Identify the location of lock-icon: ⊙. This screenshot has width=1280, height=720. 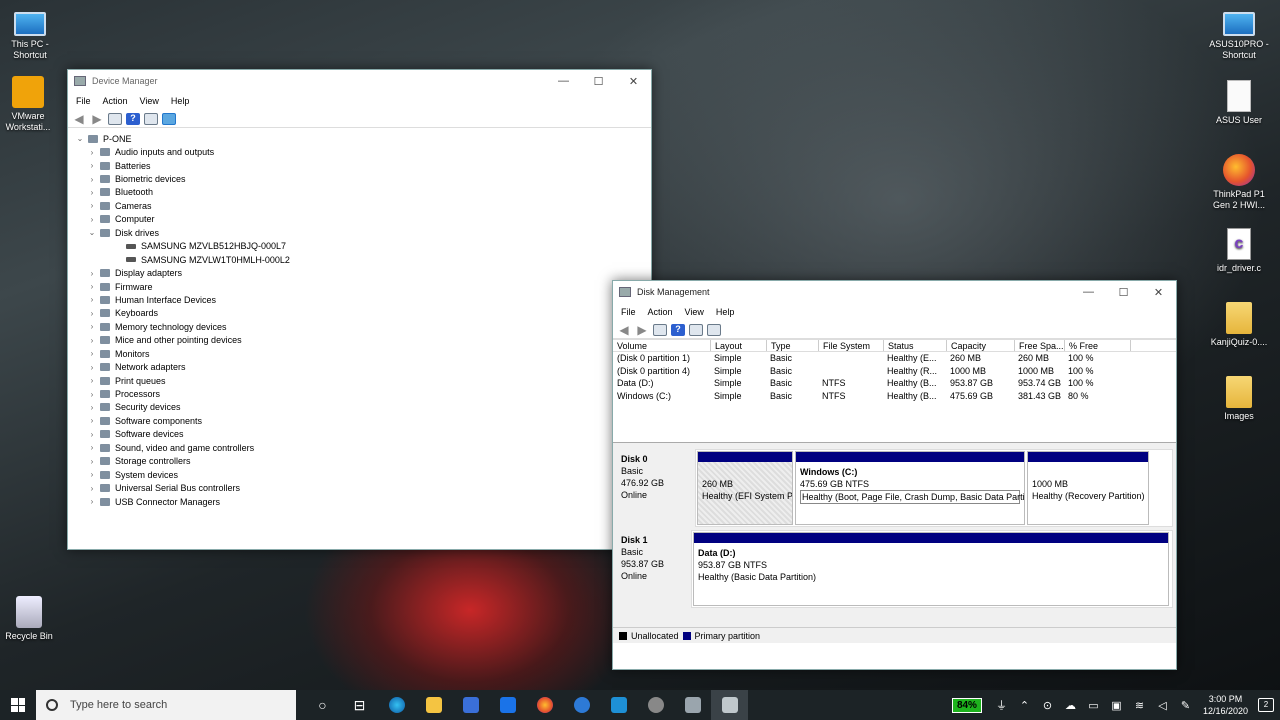
(1047, 705).